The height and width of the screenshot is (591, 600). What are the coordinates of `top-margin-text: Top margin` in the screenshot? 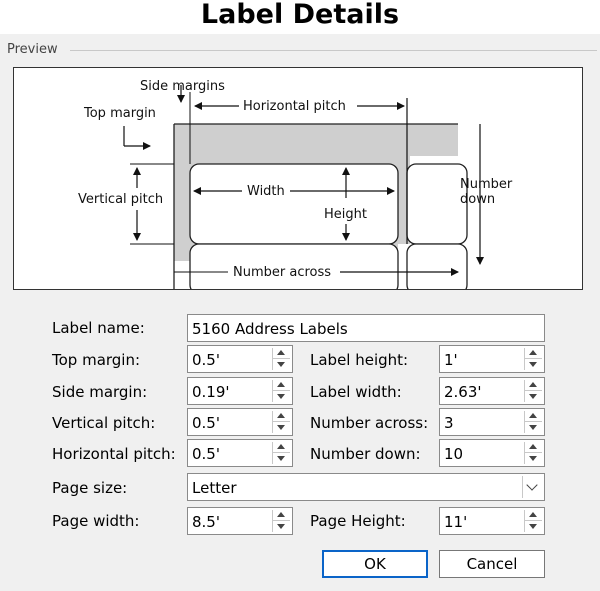 It's located at (119, 113).